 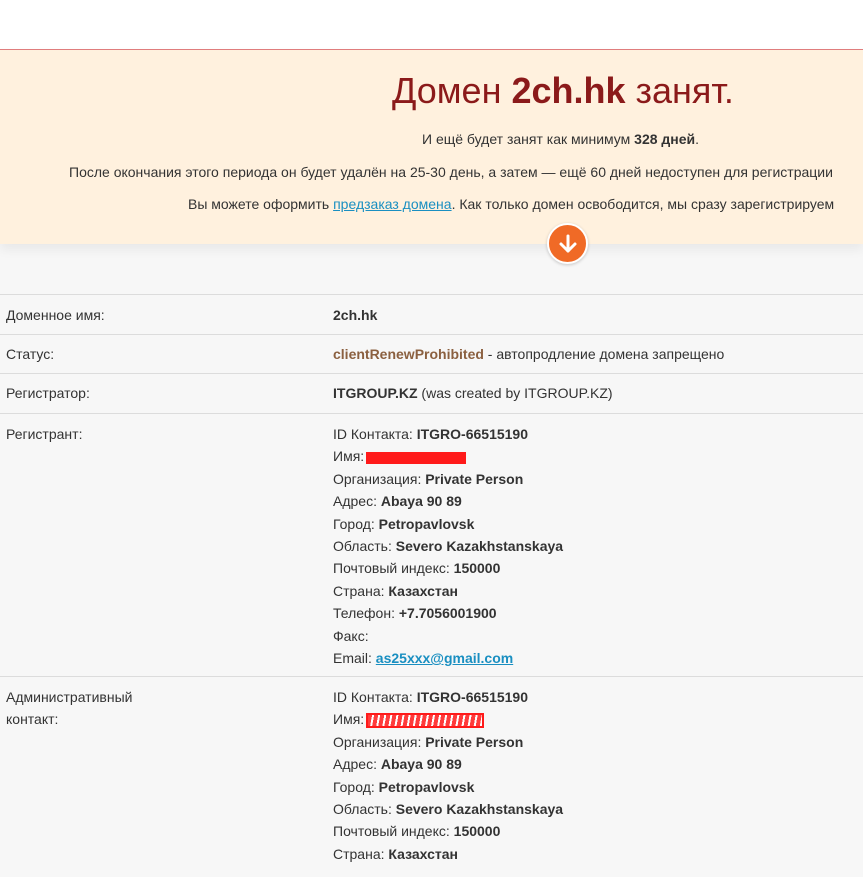 I want to click on field-label: Телефон:, so click(x=366, y=613).